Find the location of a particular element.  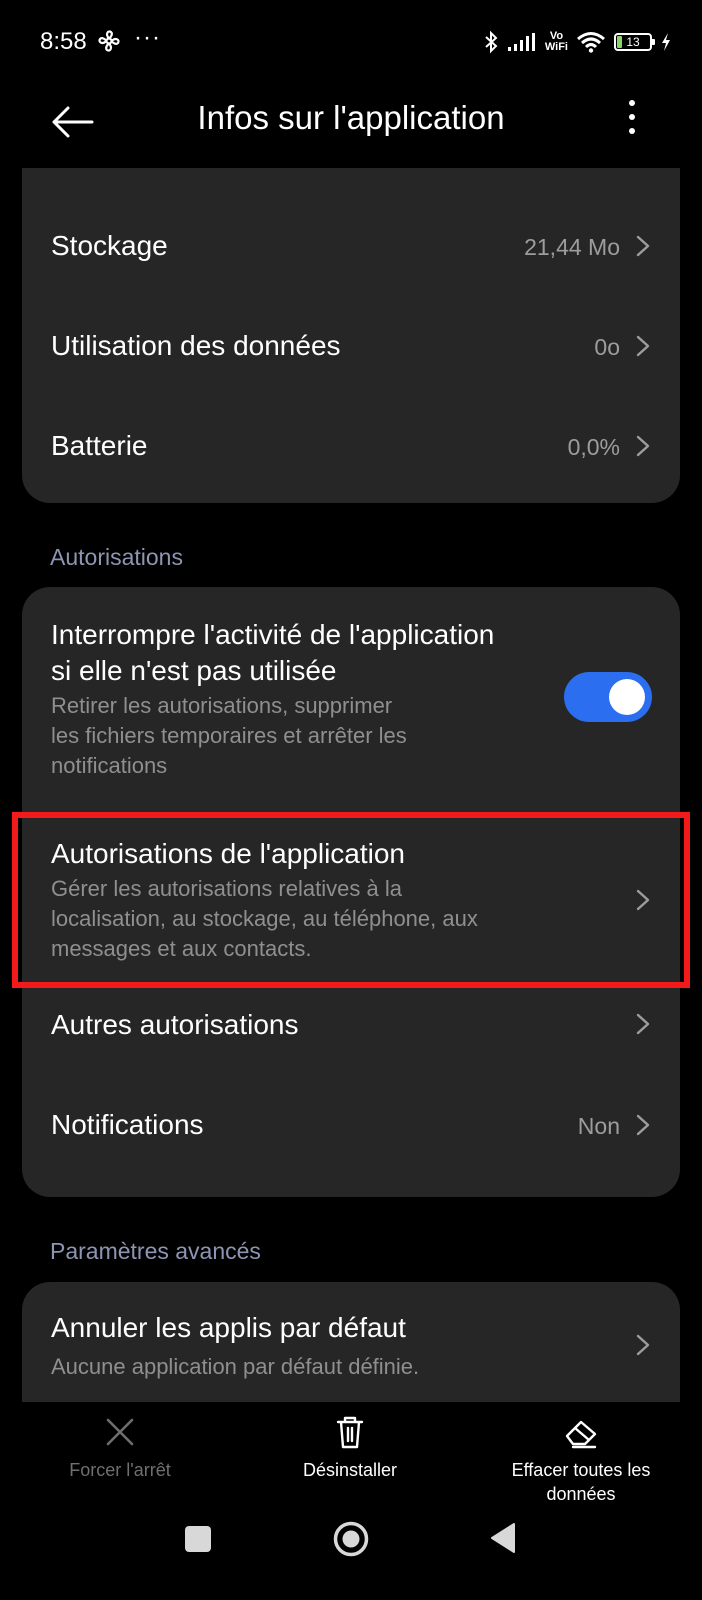

storage-value: 21,44 Mo is located at coordinates (572, 247).